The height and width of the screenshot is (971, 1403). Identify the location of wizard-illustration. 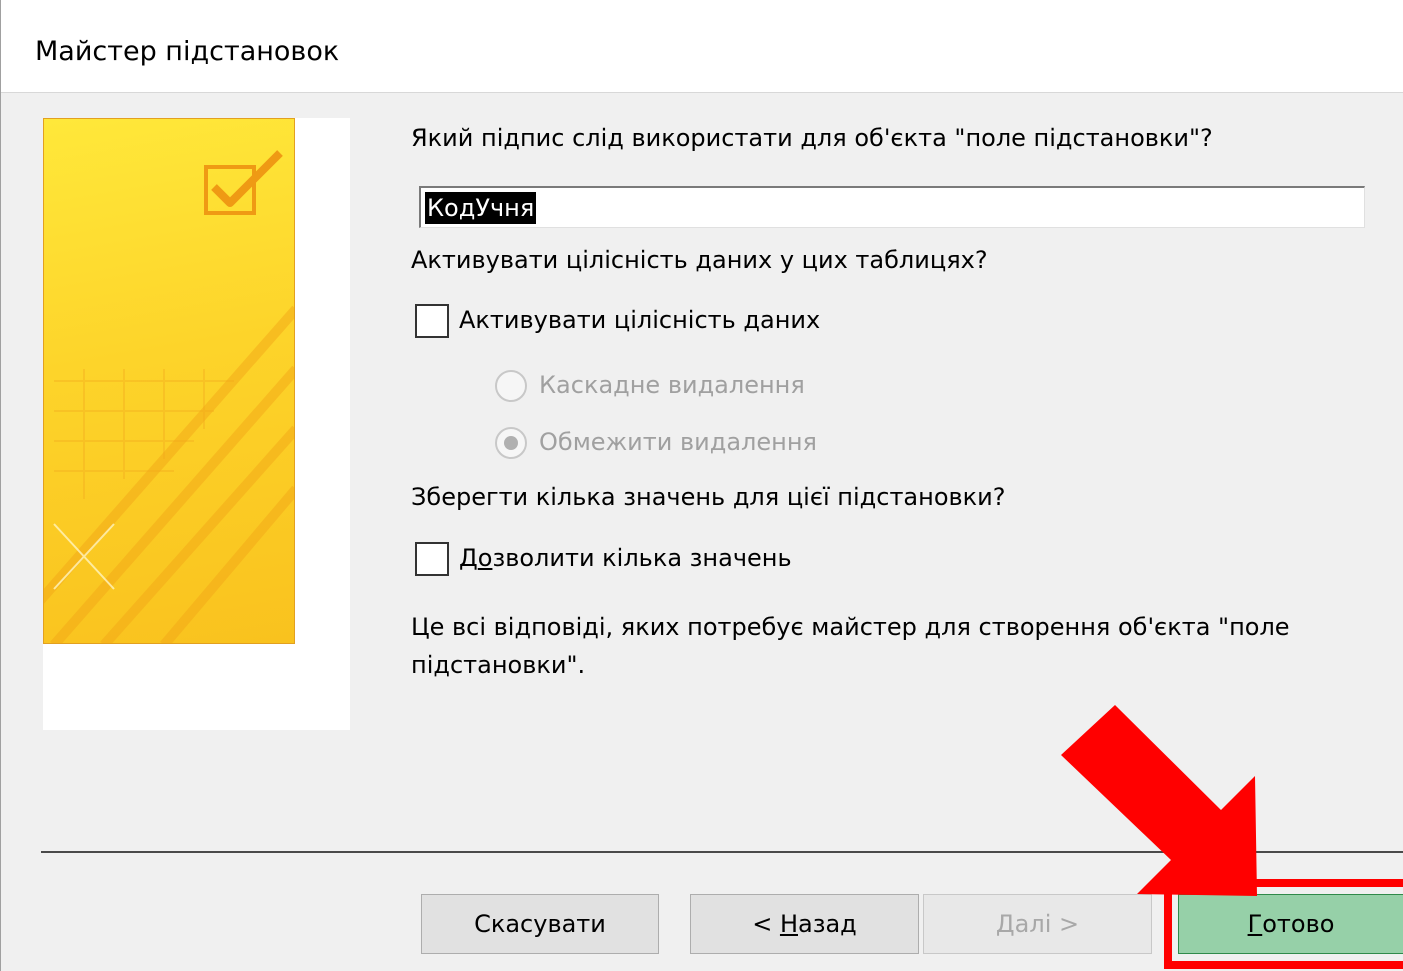
(169, 381).